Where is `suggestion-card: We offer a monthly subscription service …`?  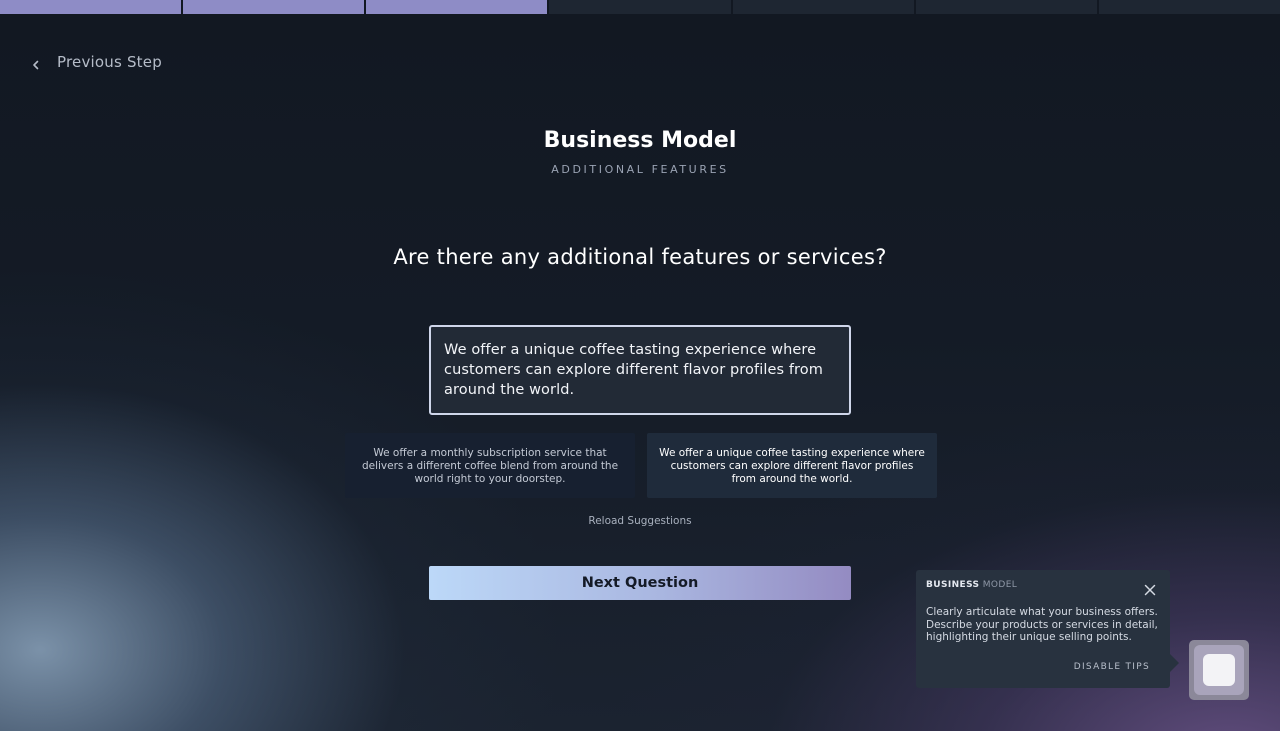 suggestion-card: We offer a monthly subscription service … is located at coordinates (490, 465).